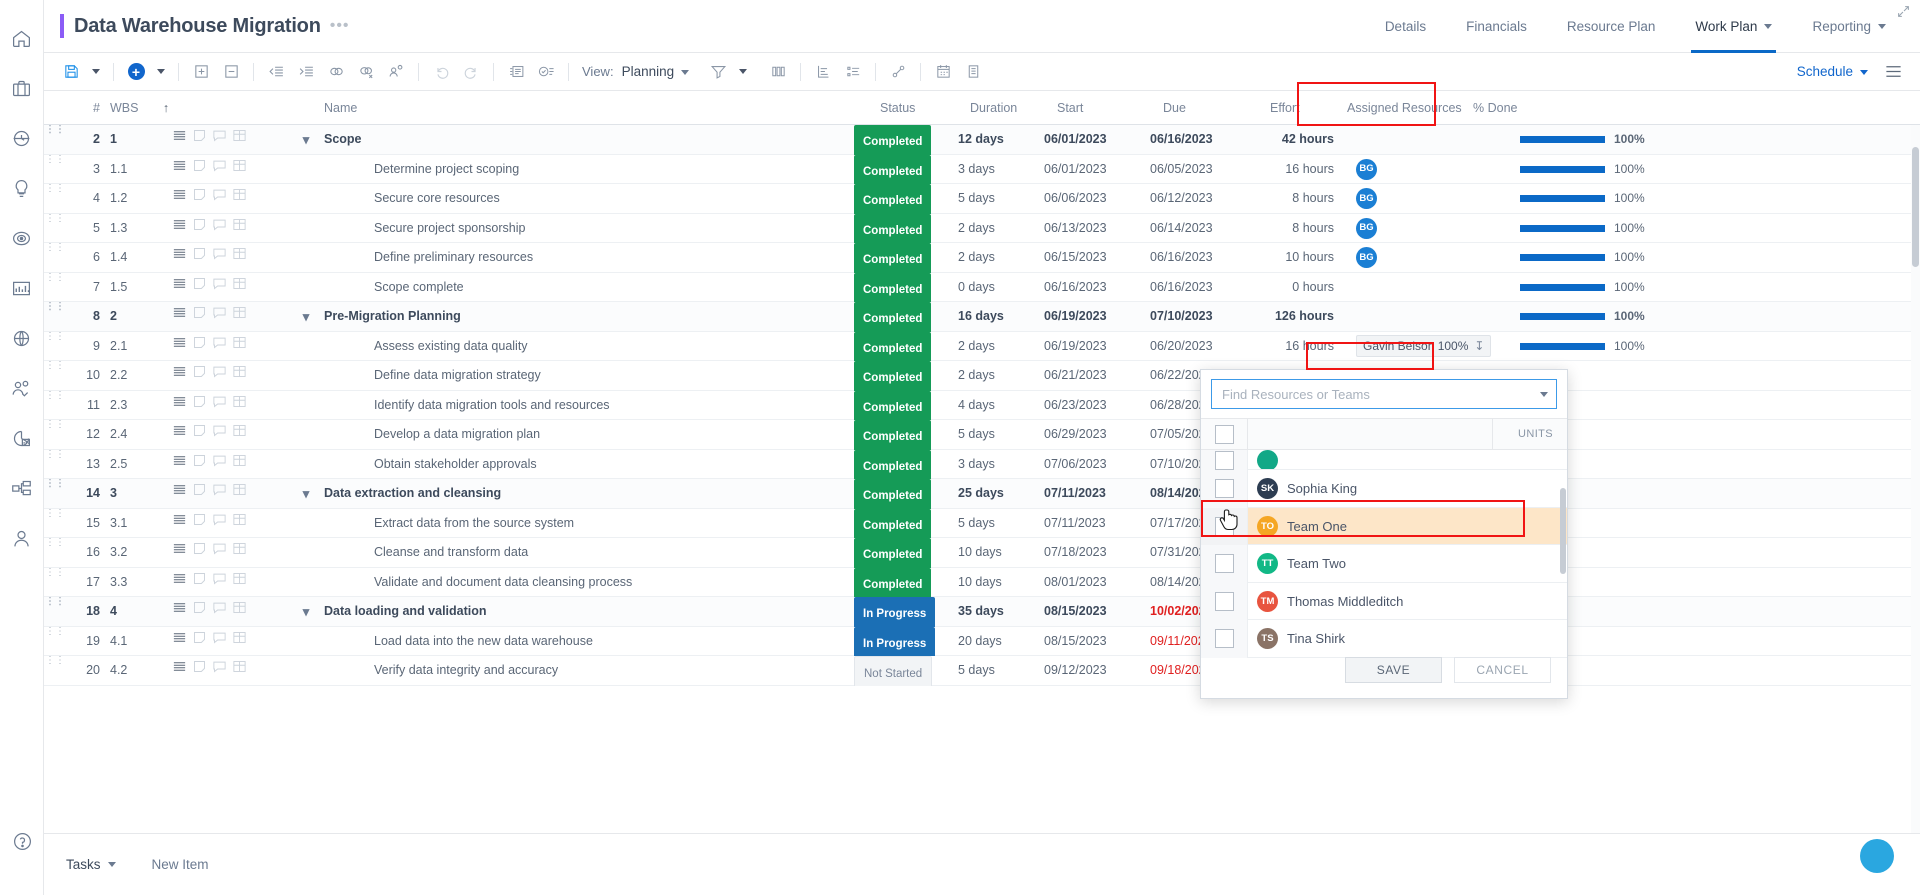  Describe the element at coordinates (1849, 26) in the screenshot. I see `tab-reporting: Reporting` at that location.